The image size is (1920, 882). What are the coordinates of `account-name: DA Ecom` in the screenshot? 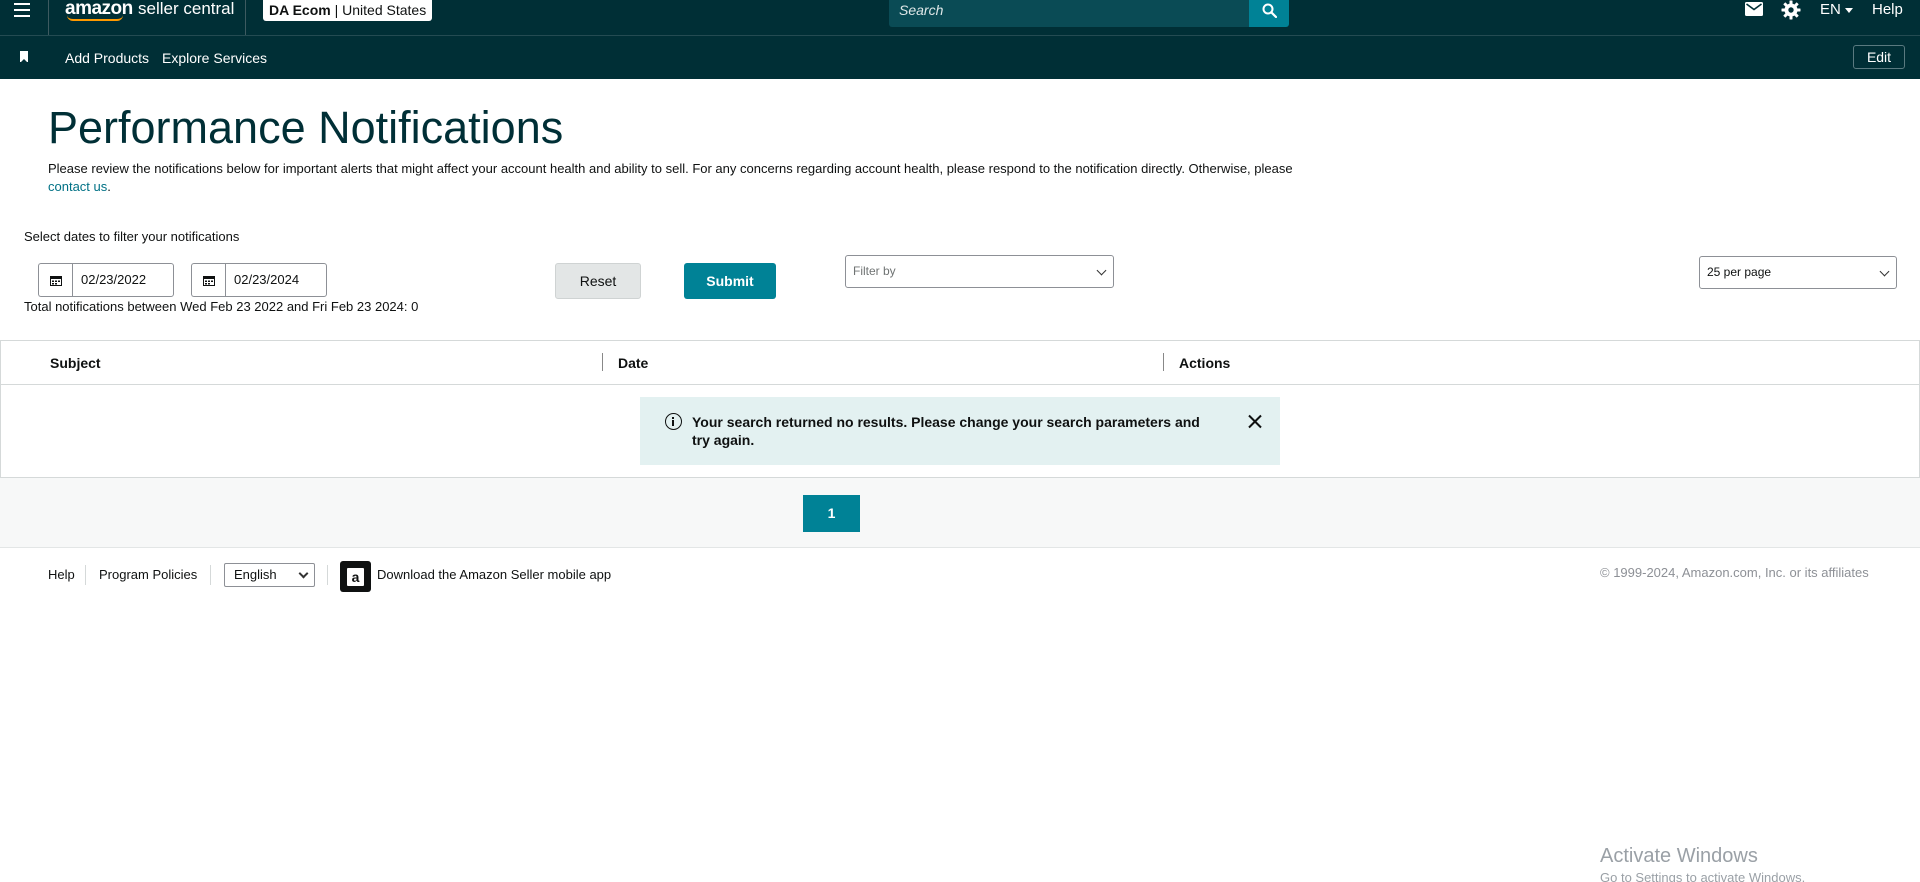 It's located at (300, 10).